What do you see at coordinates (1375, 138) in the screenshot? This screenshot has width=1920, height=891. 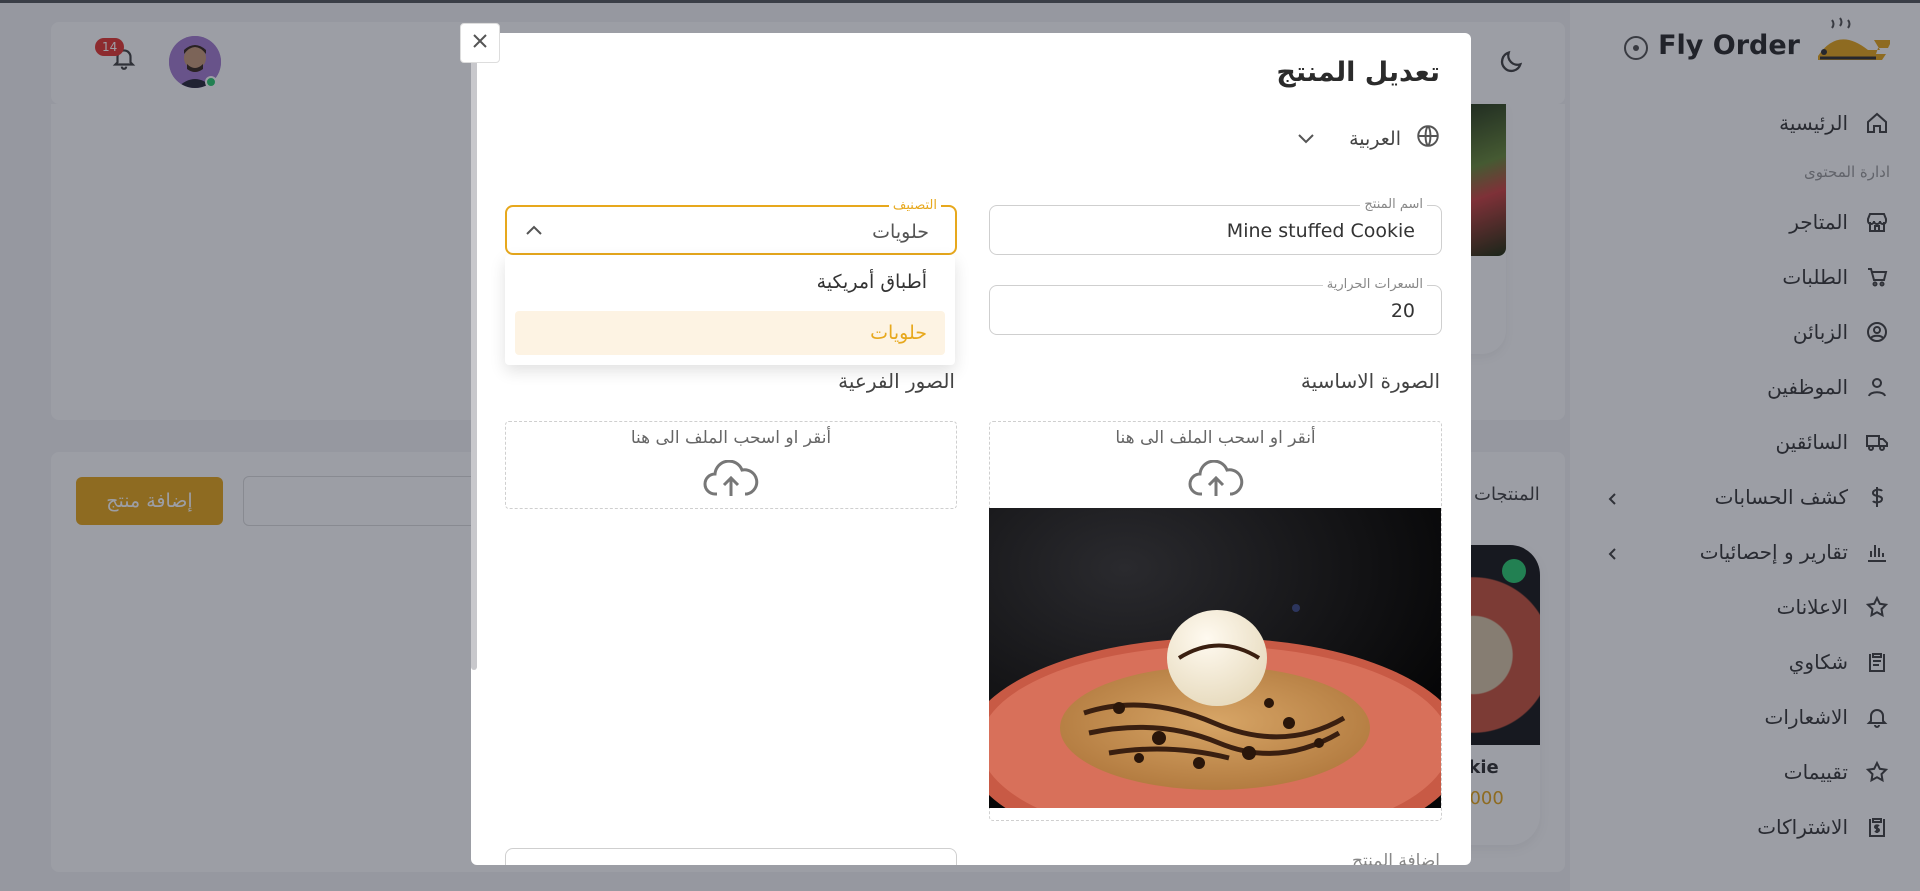 I see `language-label: العربية` at bounding box center [1375, 138].